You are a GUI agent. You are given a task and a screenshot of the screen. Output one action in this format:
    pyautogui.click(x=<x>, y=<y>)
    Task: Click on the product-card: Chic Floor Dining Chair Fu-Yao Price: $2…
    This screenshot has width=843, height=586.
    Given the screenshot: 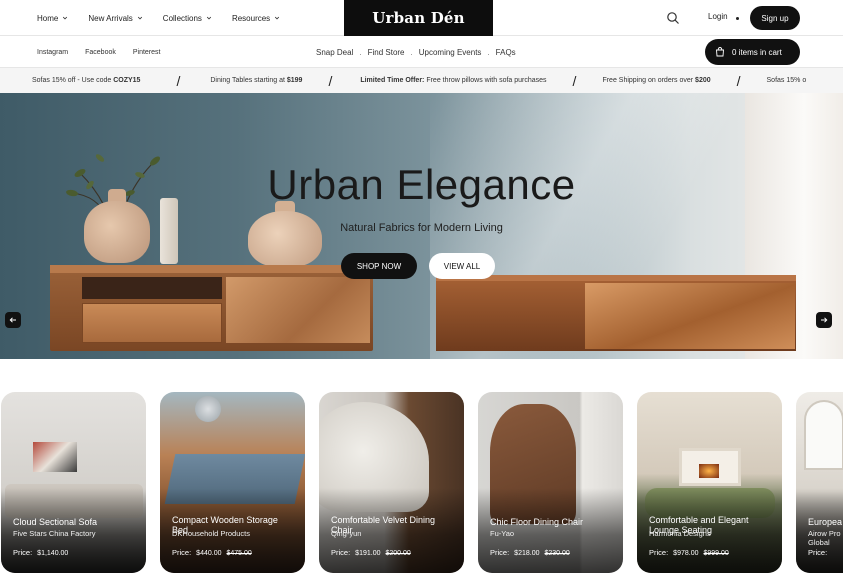 What is the action you would take?
    pyautogui.click(x=550, y=482)
    